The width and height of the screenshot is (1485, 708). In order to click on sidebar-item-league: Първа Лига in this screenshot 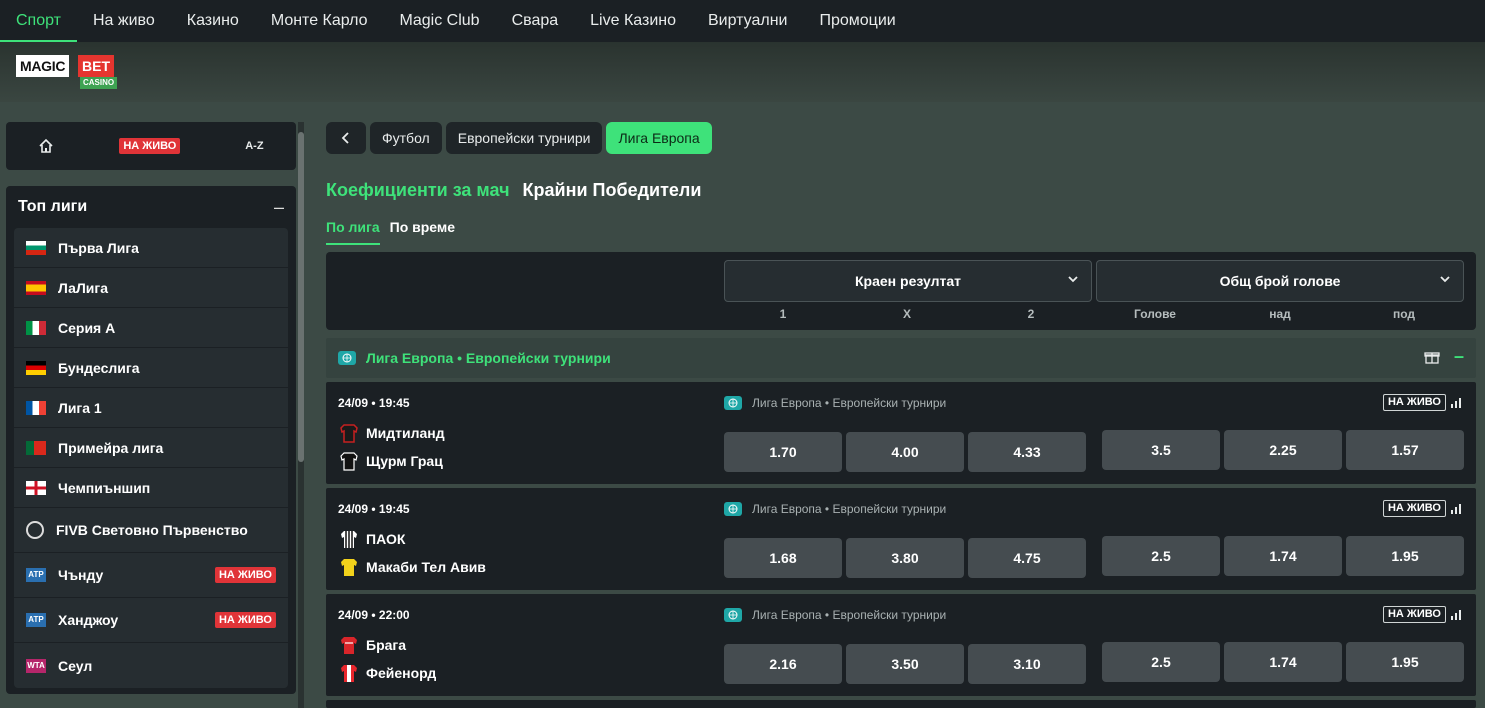, I will do `click(151, 248)`.